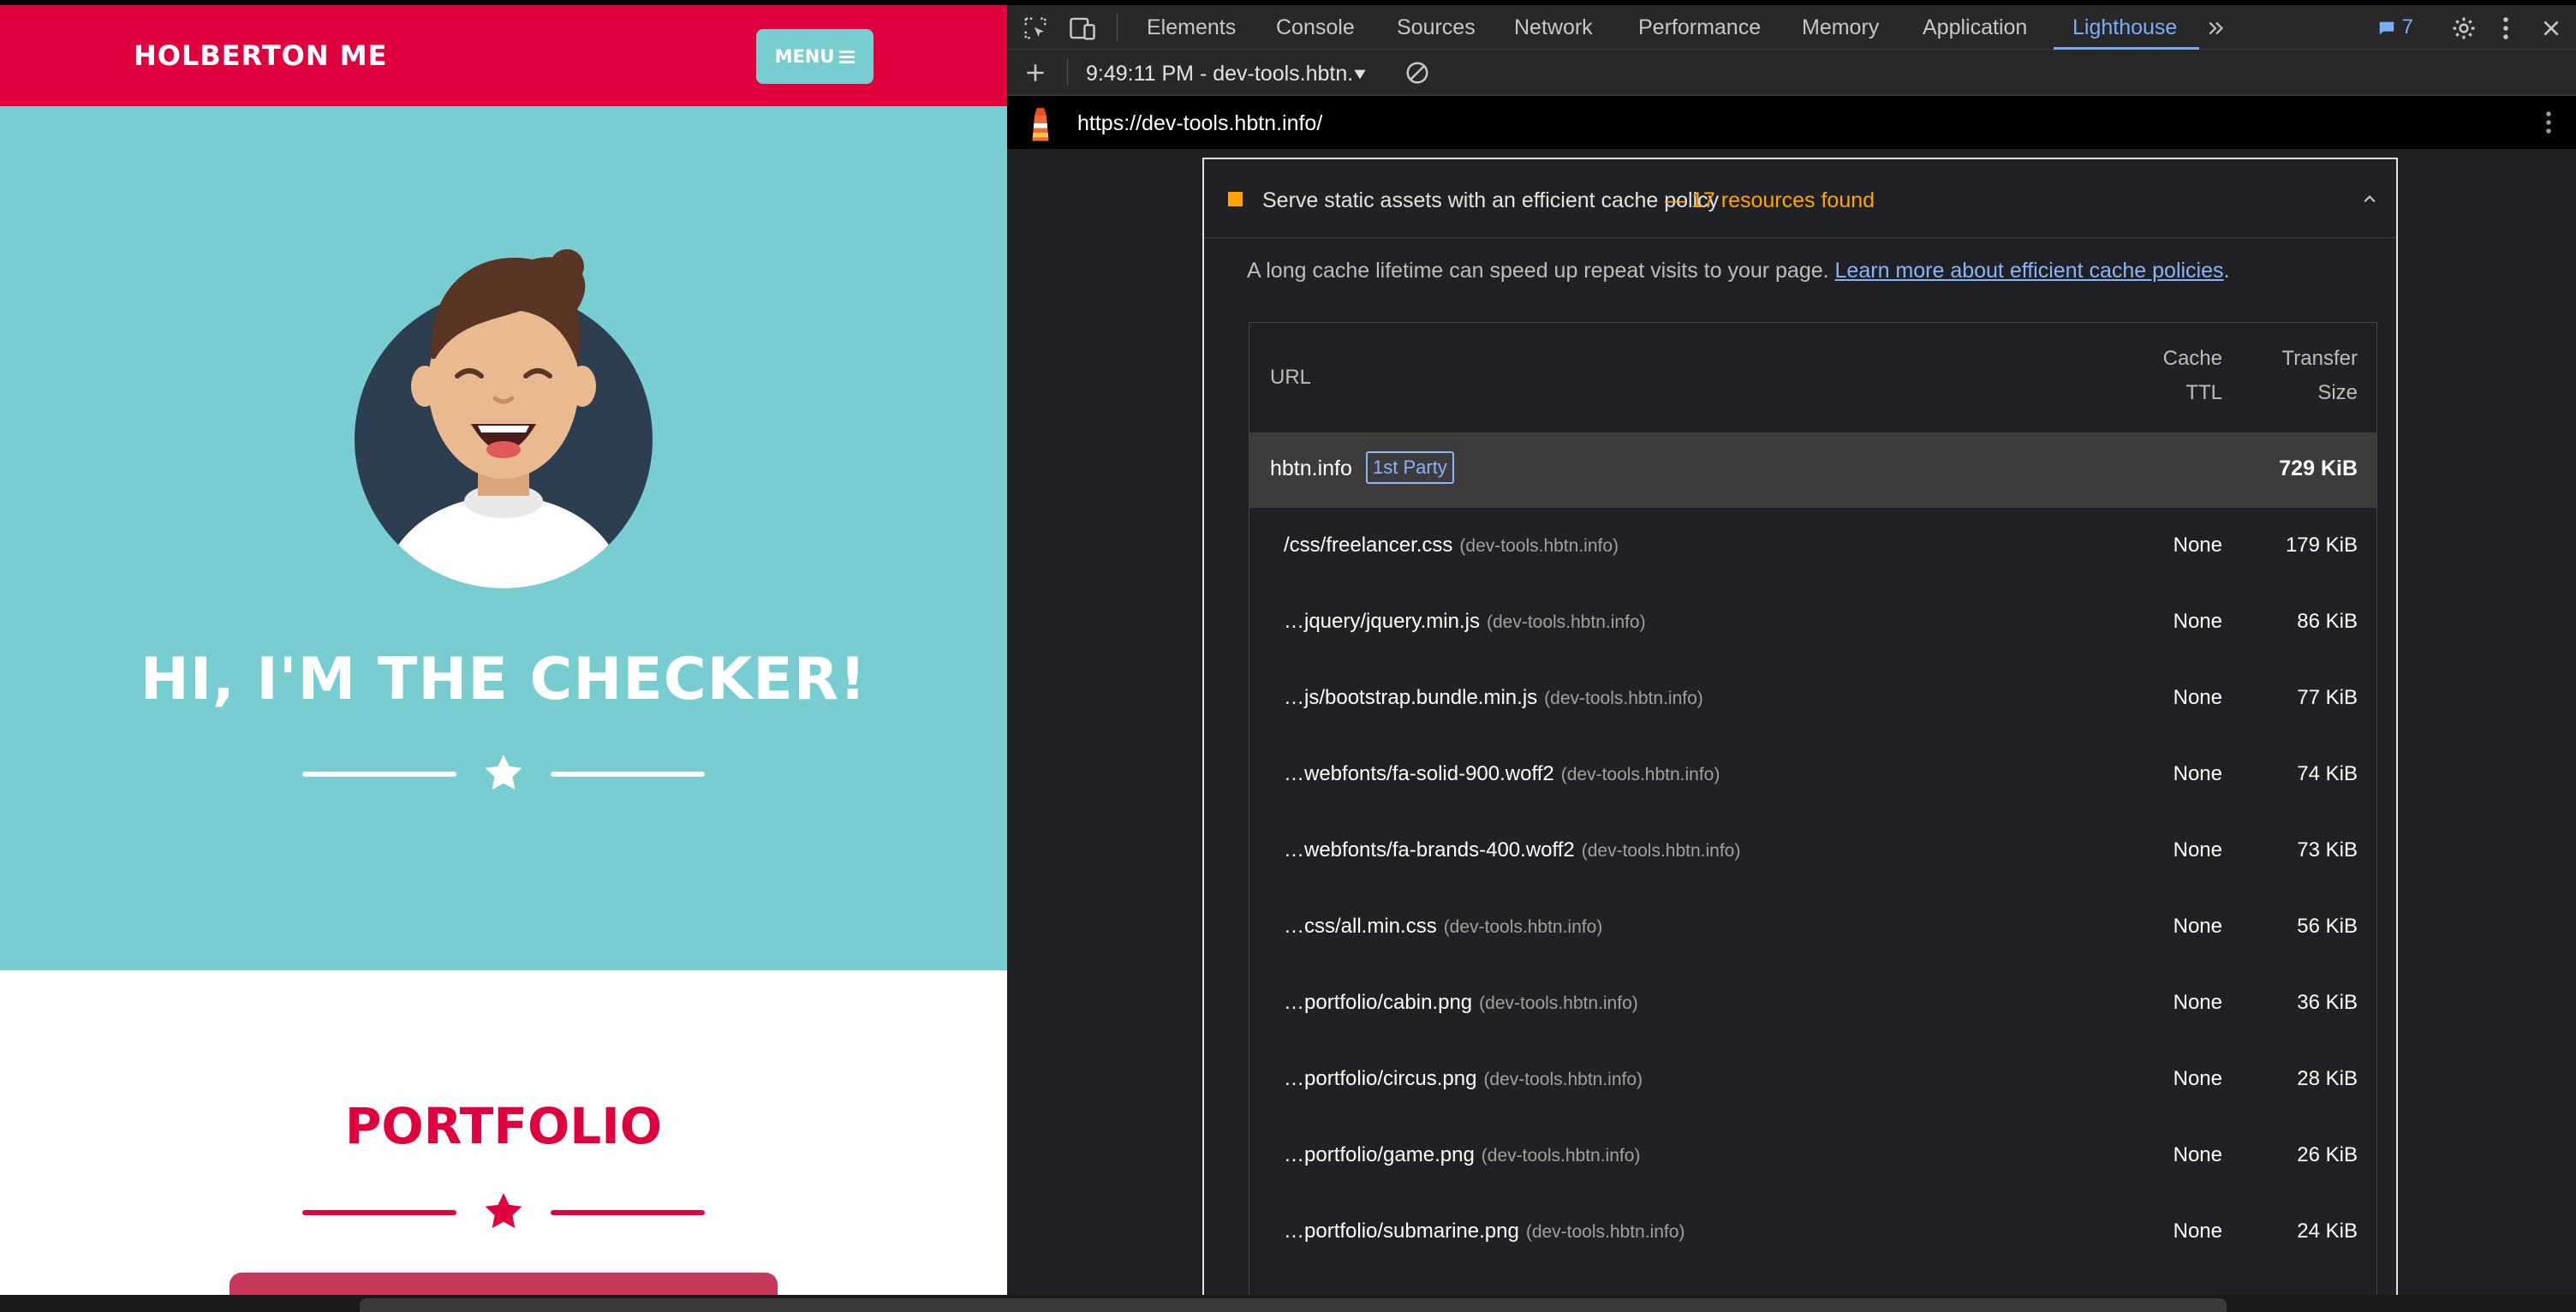  What do you see at coordinates (2226, 271) in the screenshot?
I see `description-period: .` at bounding box center [2226, 271].